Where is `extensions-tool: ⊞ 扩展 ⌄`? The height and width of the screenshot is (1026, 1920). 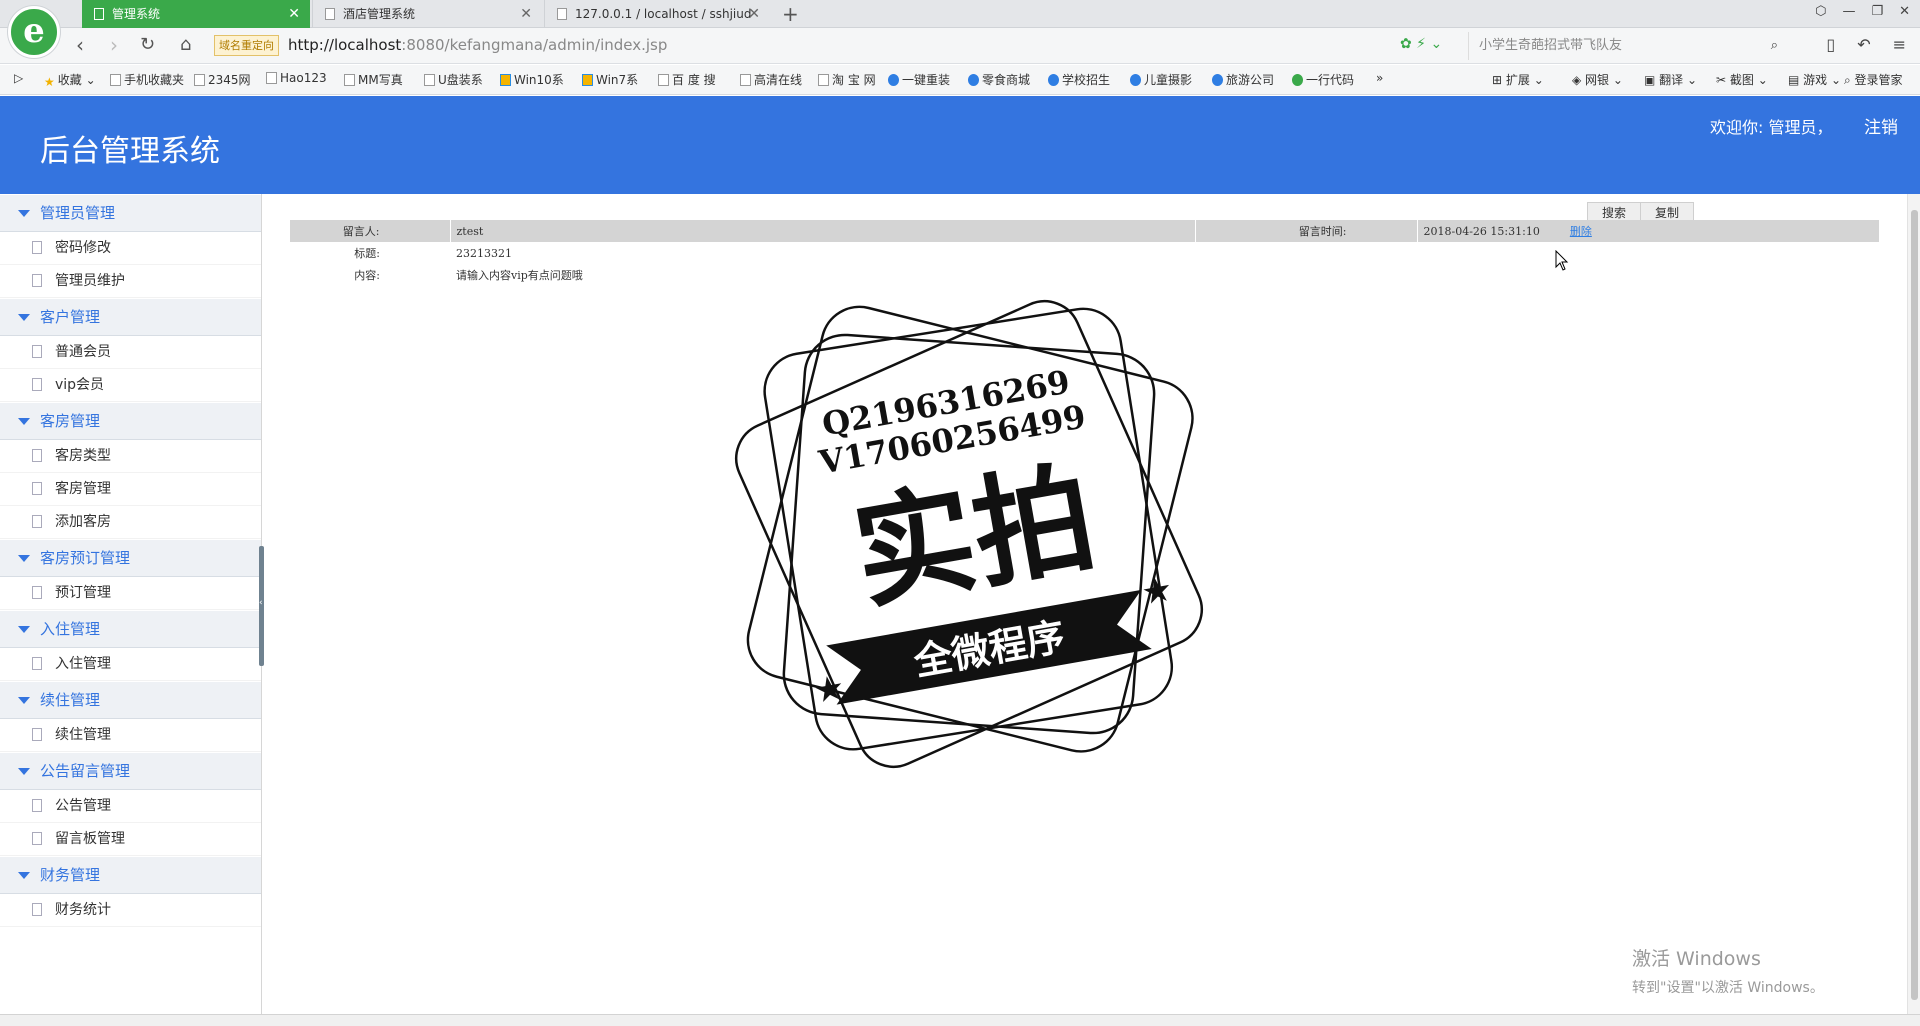
extensions-tool: ⊞ 扩展 ⌄ is located at coordinates (1518, 79).